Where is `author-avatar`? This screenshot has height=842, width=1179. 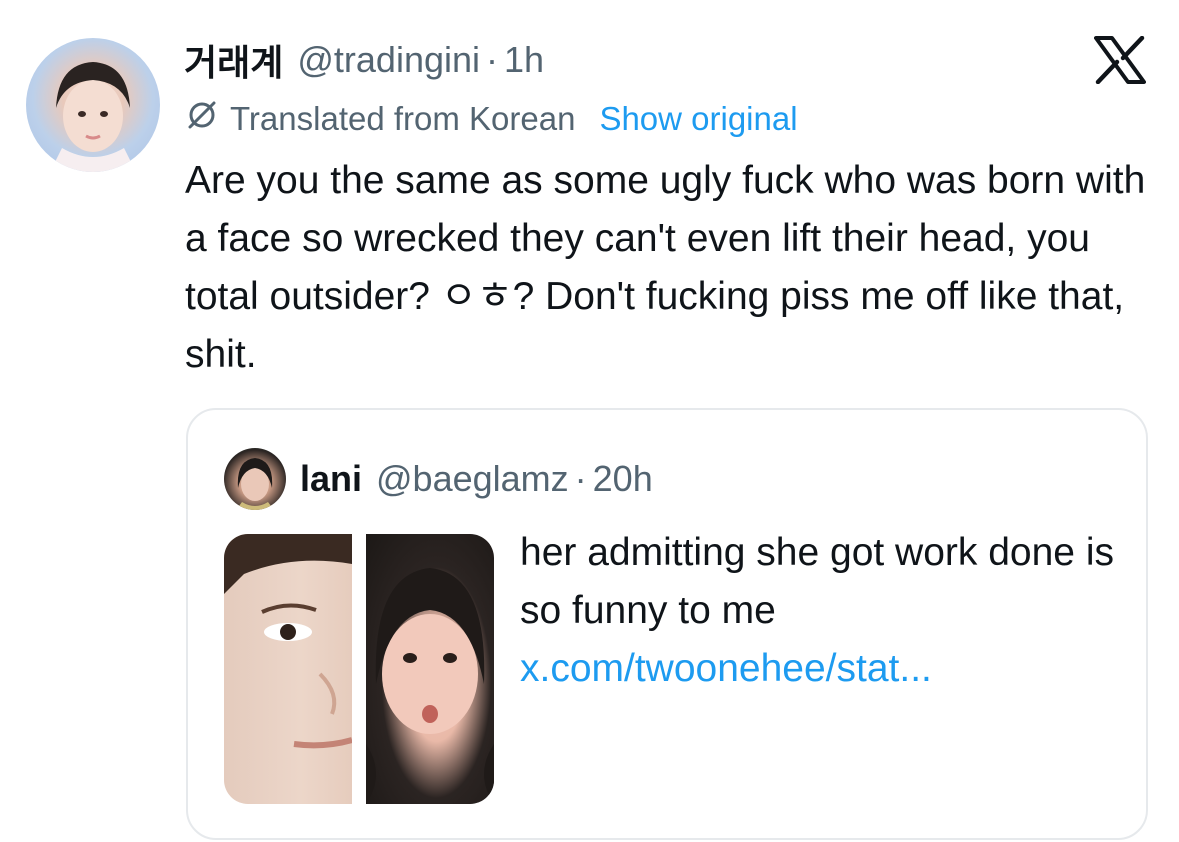
author-avatar is located at coordinates (93, 105).